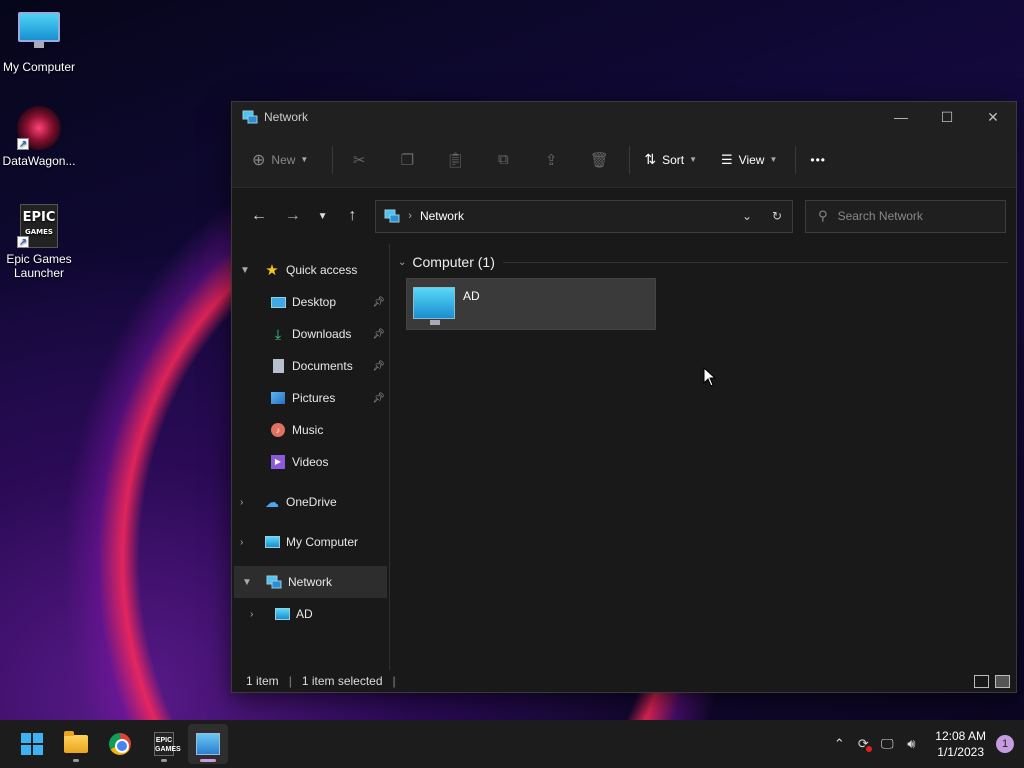 The image size is (1024, 768). I want to click on recent-locations-chevron-icon: ▼, so click(323, 216).